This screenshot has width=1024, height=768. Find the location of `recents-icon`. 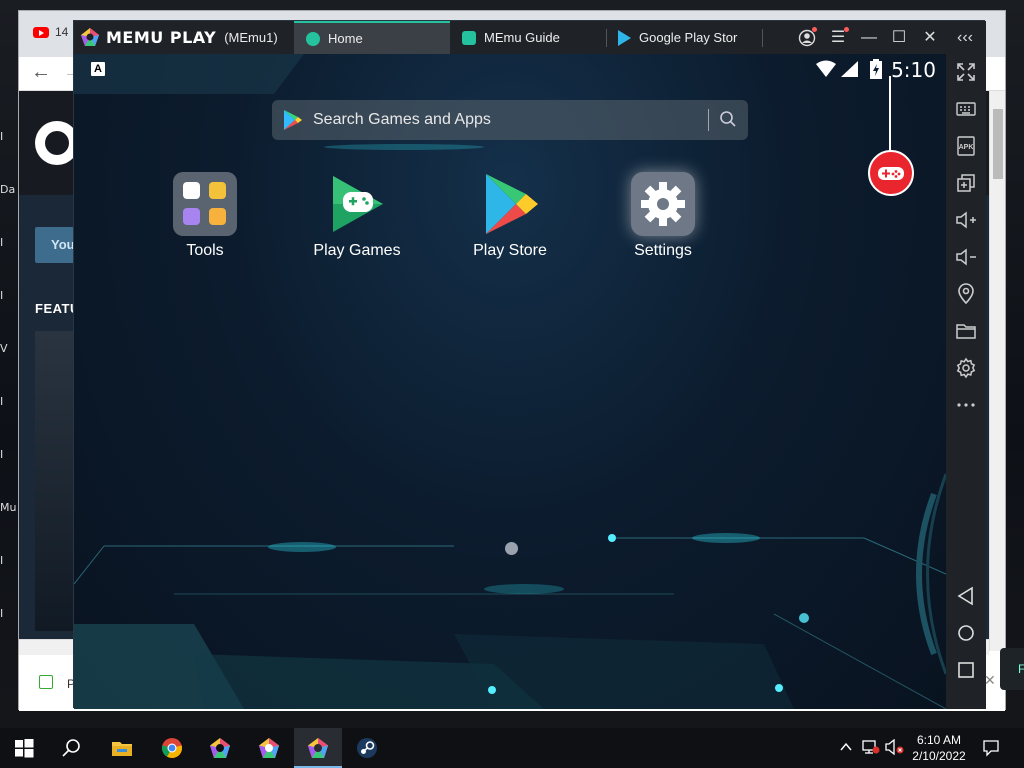

recents-icon is located at coordinates (966, 670).